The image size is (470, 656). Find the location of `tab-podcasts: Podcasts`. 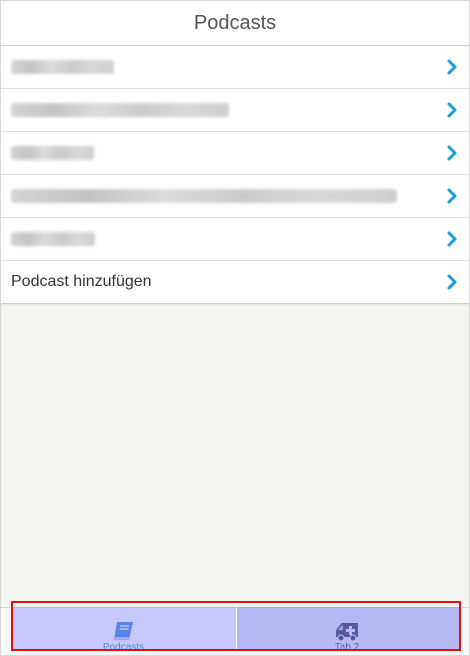

tab-podcasts: Podcasts is located at coordinates (123, 631).